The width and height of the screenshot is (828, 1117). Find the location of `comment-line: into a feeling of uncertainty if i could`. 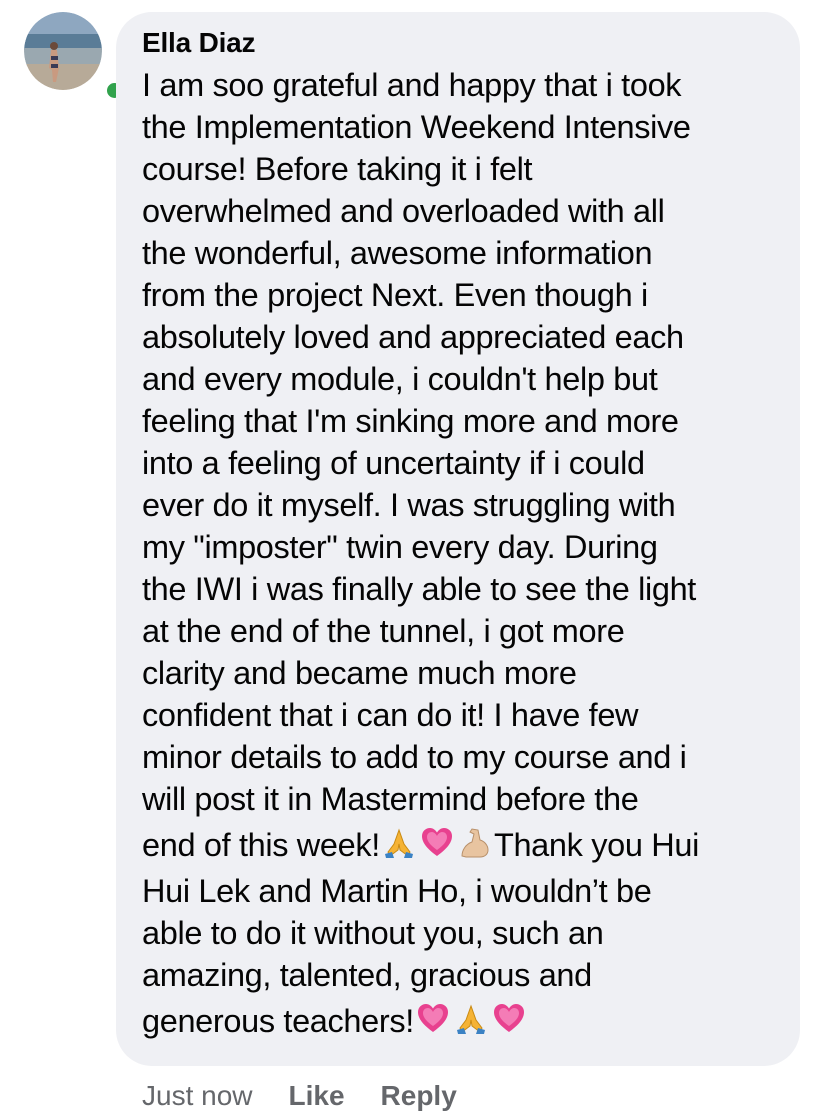

comment-line: into a feeling of uncertainty if i could is located at coordinates (393, 463).